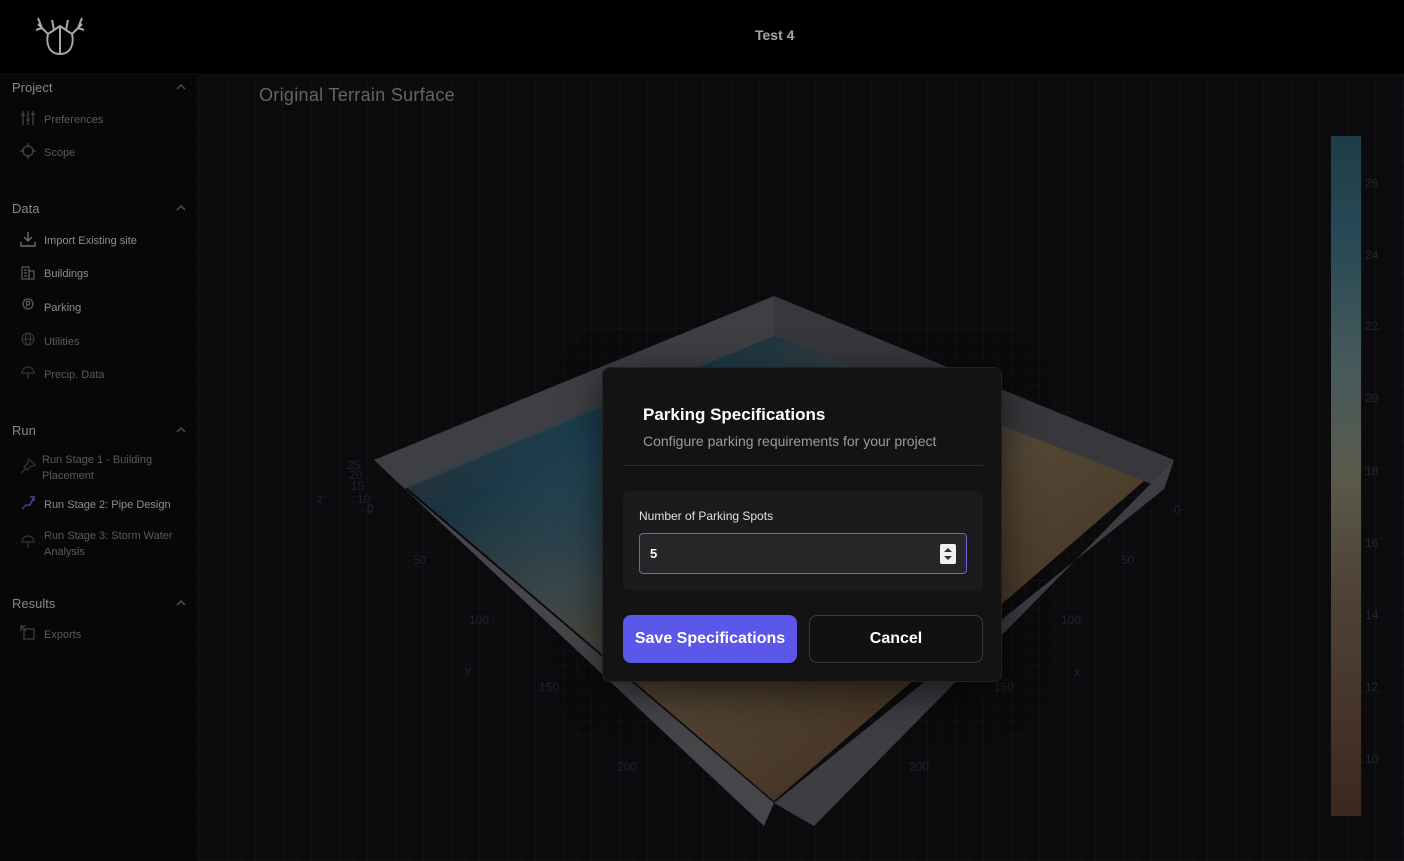 This screenshot has width=1404, height=861. Describe the element at coordinates (99, 208) in the screenshot. I see `section-header-data: Data` at that location.